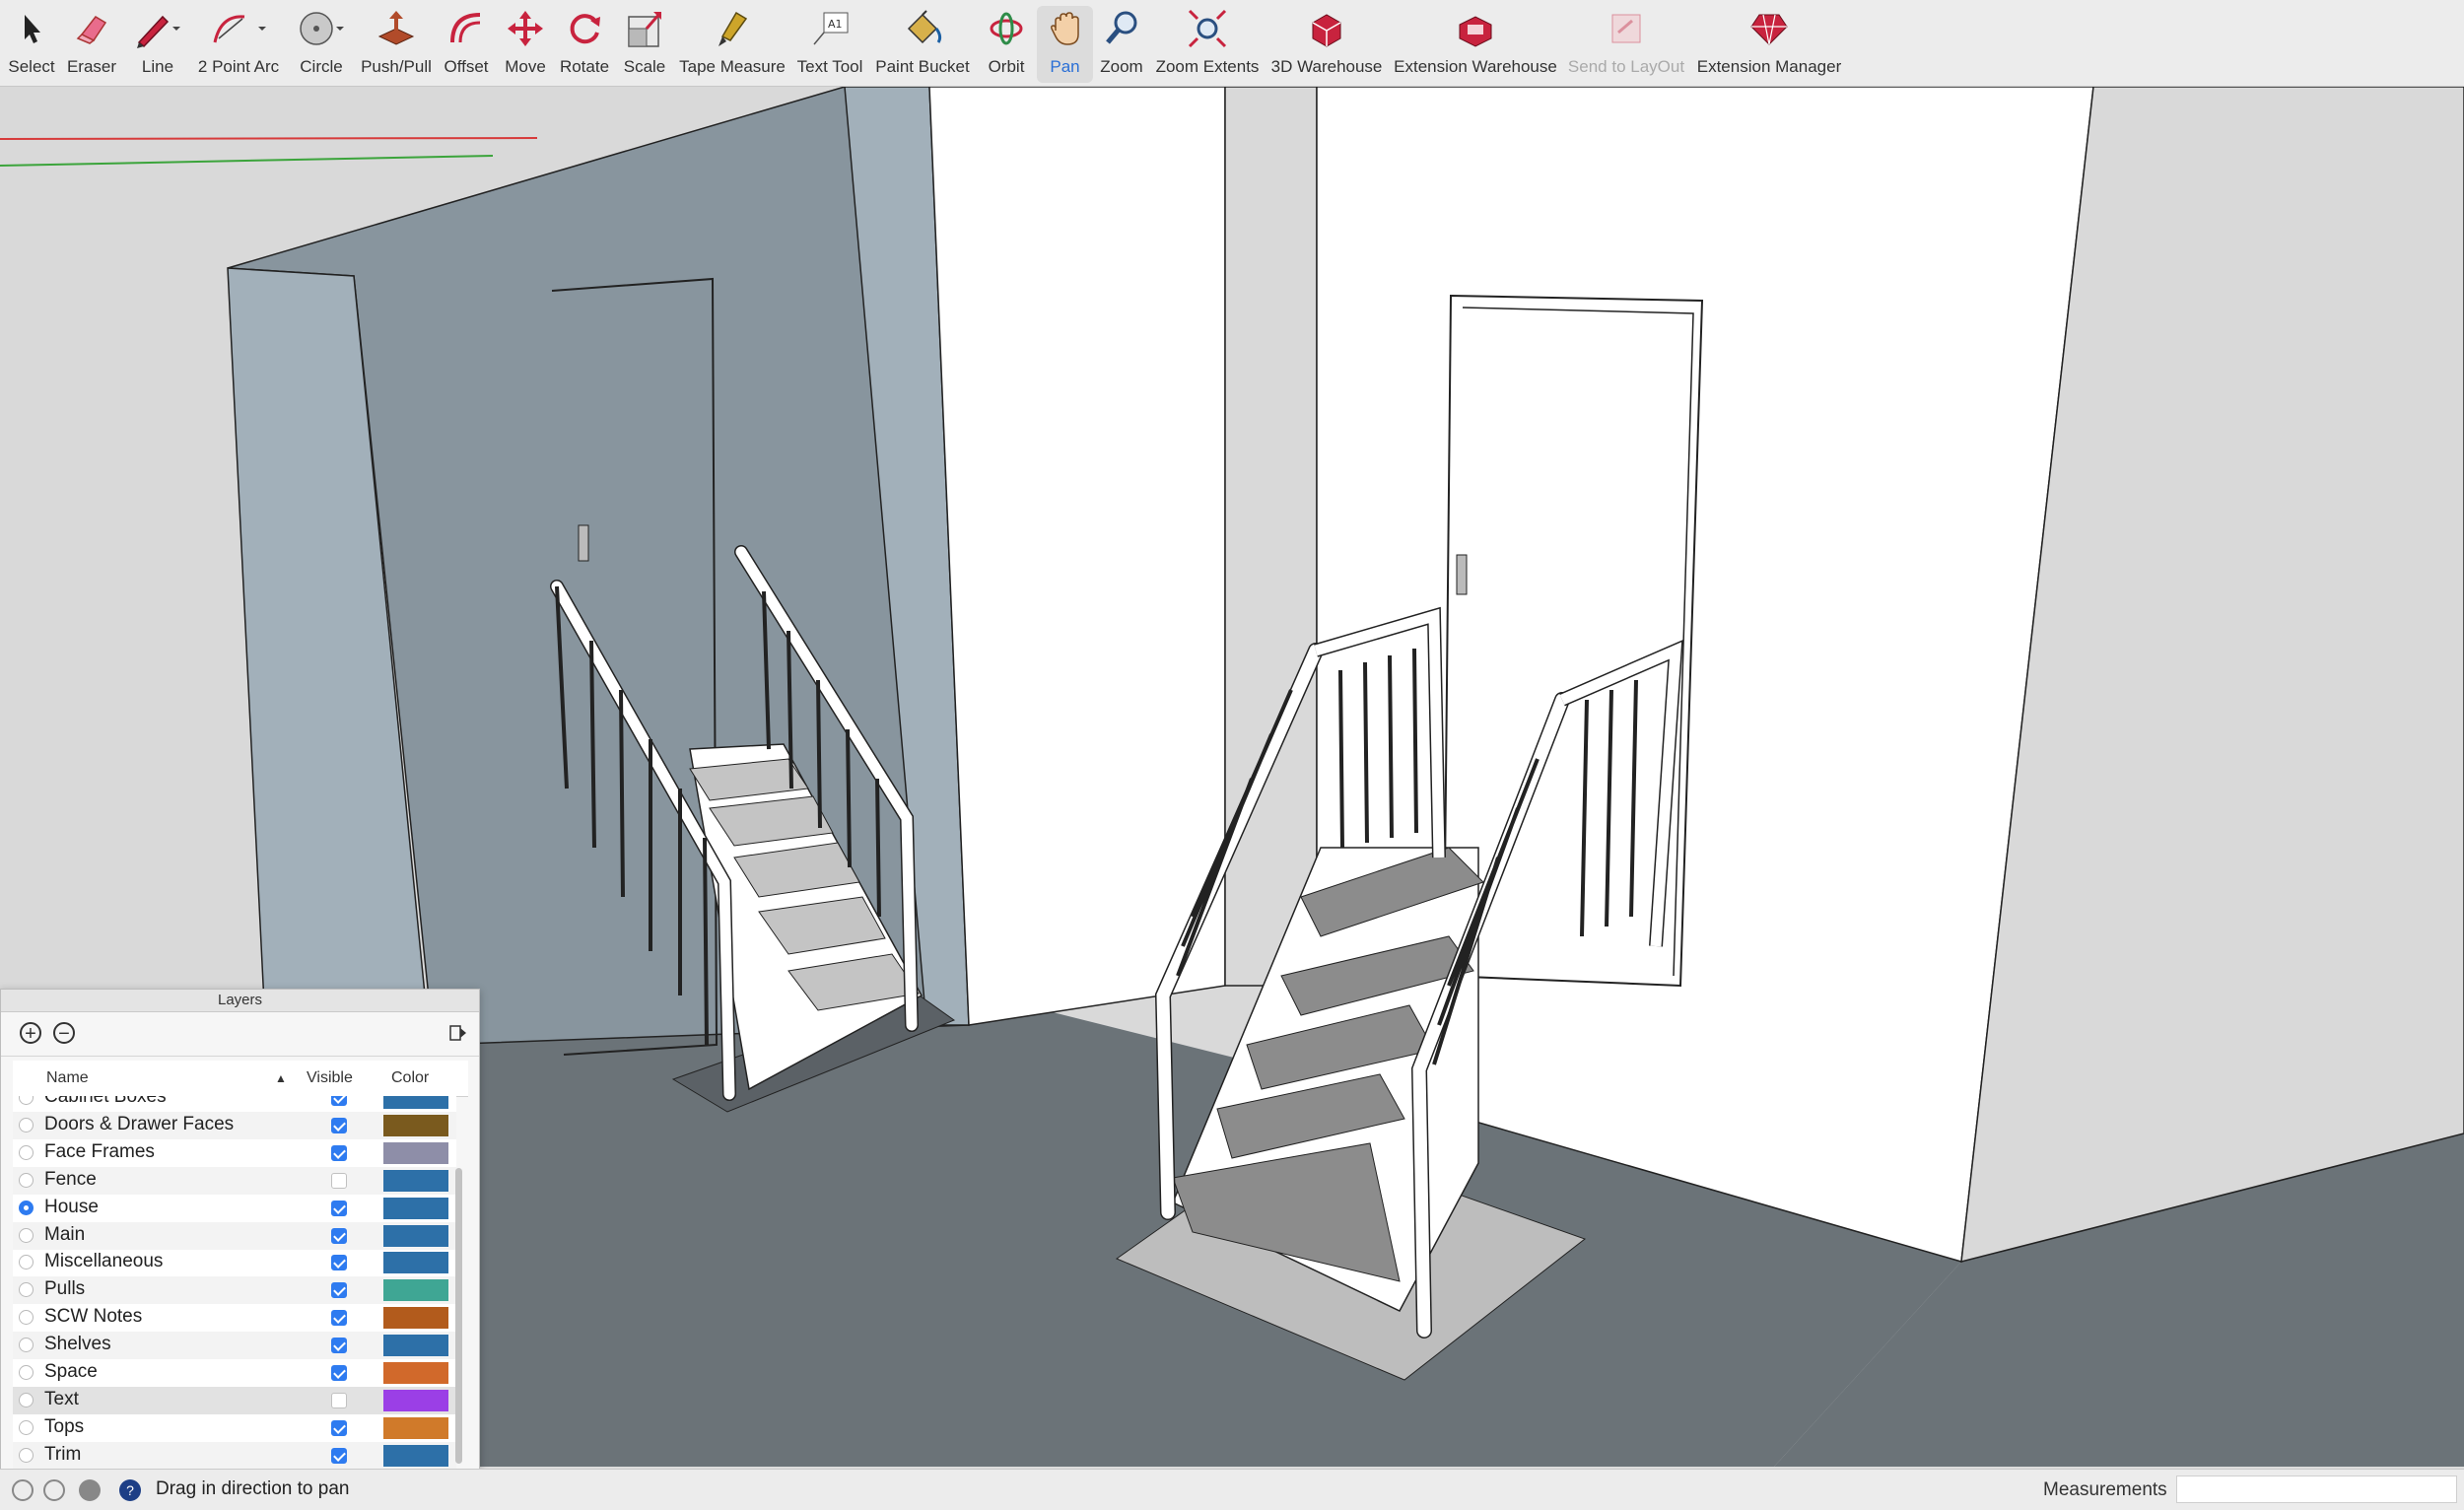  What do you see at coordinates (91, 44) in the screenshot?
I see `eraser-tool-button: Eraser` at bounding box center [91, 44].